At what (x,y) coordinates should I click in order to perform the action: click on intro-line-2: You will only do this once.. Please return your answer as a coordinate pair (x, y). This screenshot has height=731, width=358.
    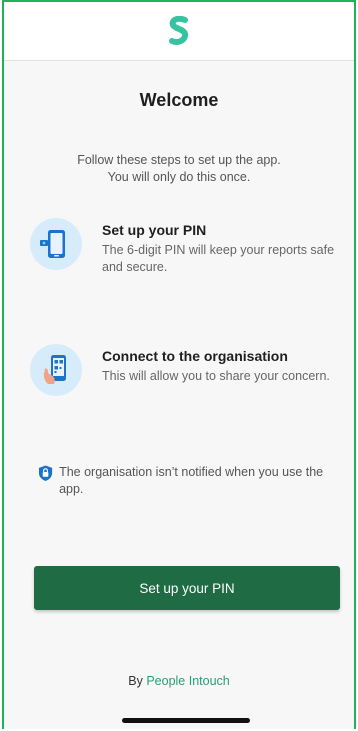
    Looking at the image, I should click on (179, 177).